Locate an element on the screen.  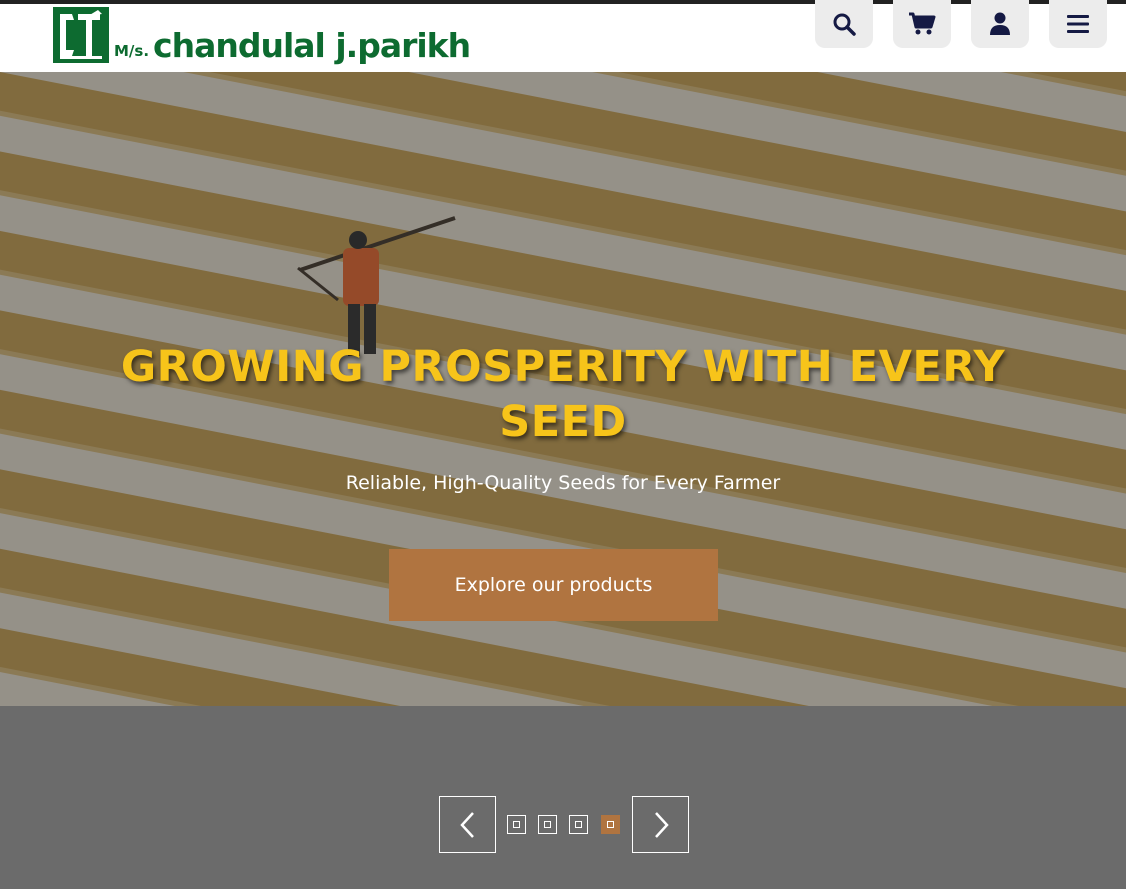
logo-mark-icon is located at coordinates (81, 35).